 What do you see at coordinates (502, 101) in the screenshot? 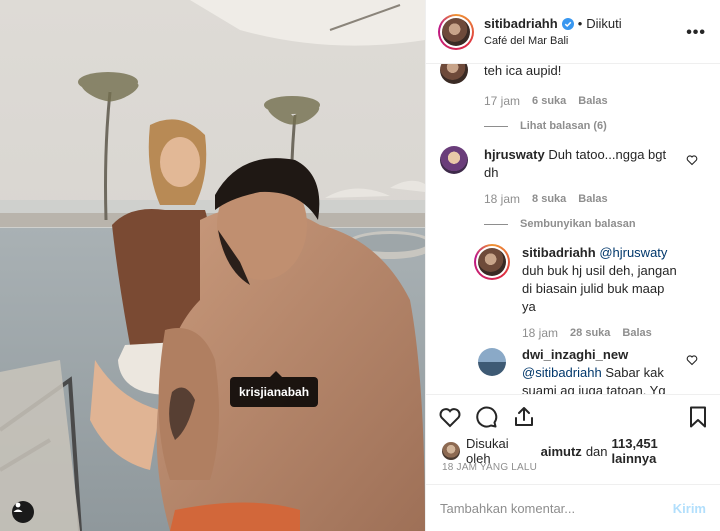
I see `comment-time: 17 jam` at bounding box center [502, 101].